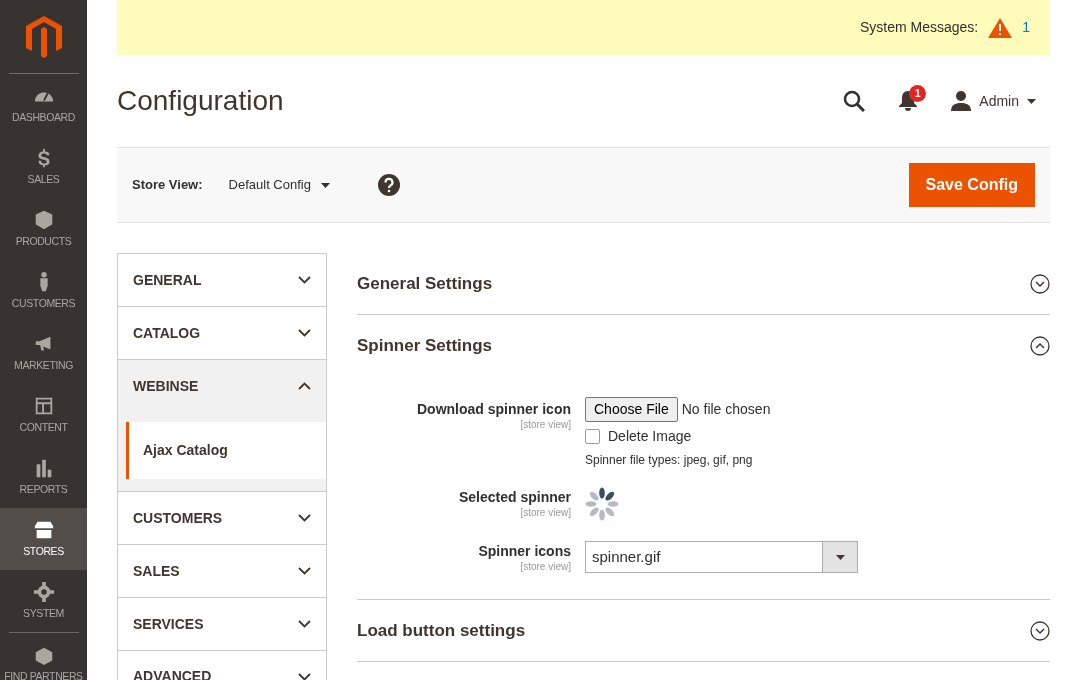 The width and height of the screenshot is (1080, 680). Describe the element at coordinates (43, 539) in the screenshot. I see `nav-item: STORES` at that location.